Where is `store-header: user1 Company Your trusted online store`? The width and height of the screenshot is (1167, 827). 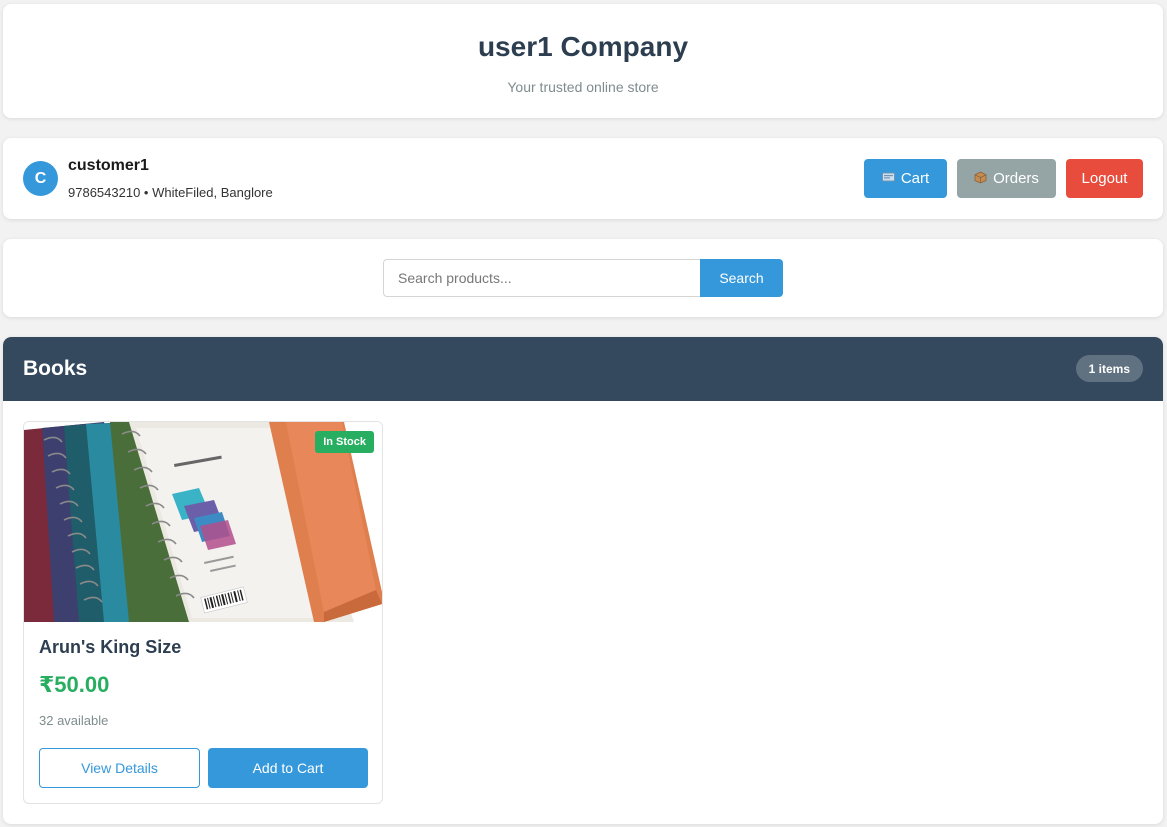
store-header: user1 Company Your trusted online store is located at coordinates (583, 61).